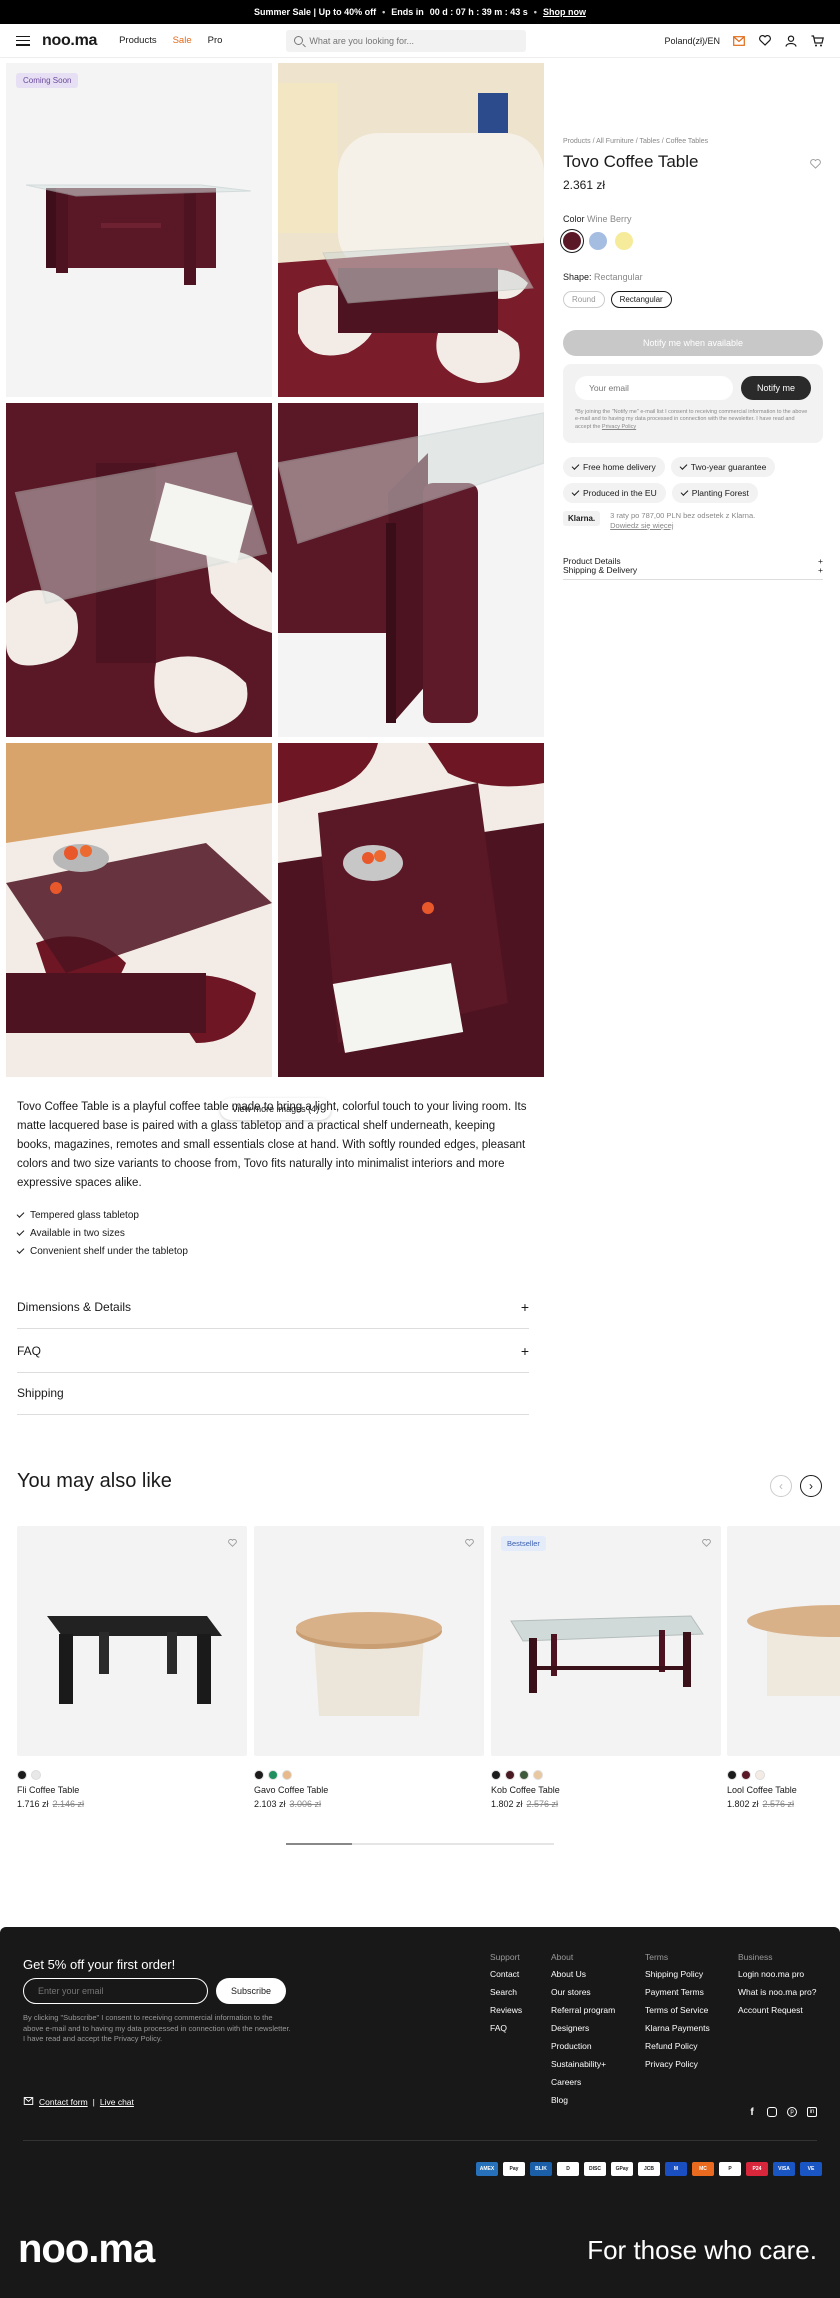 The height and width of the screenshot is (2298, 840). I want to click on facebook-icon: f, so click(752, 2112).